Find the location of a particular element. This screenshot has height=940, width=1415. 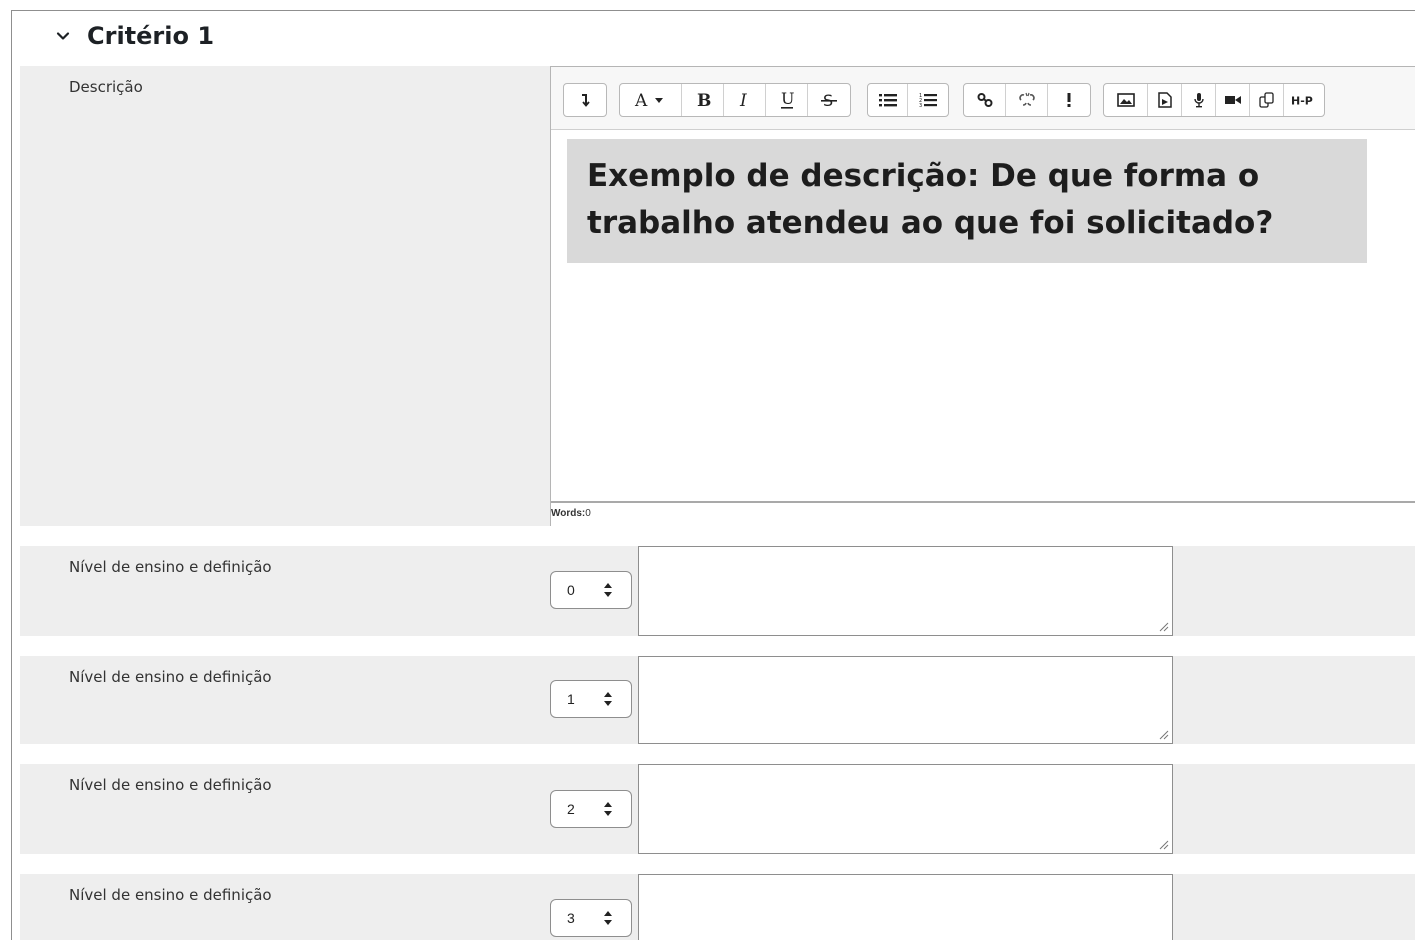

toolbar-group-collapse is located at coordinates (585, 100).